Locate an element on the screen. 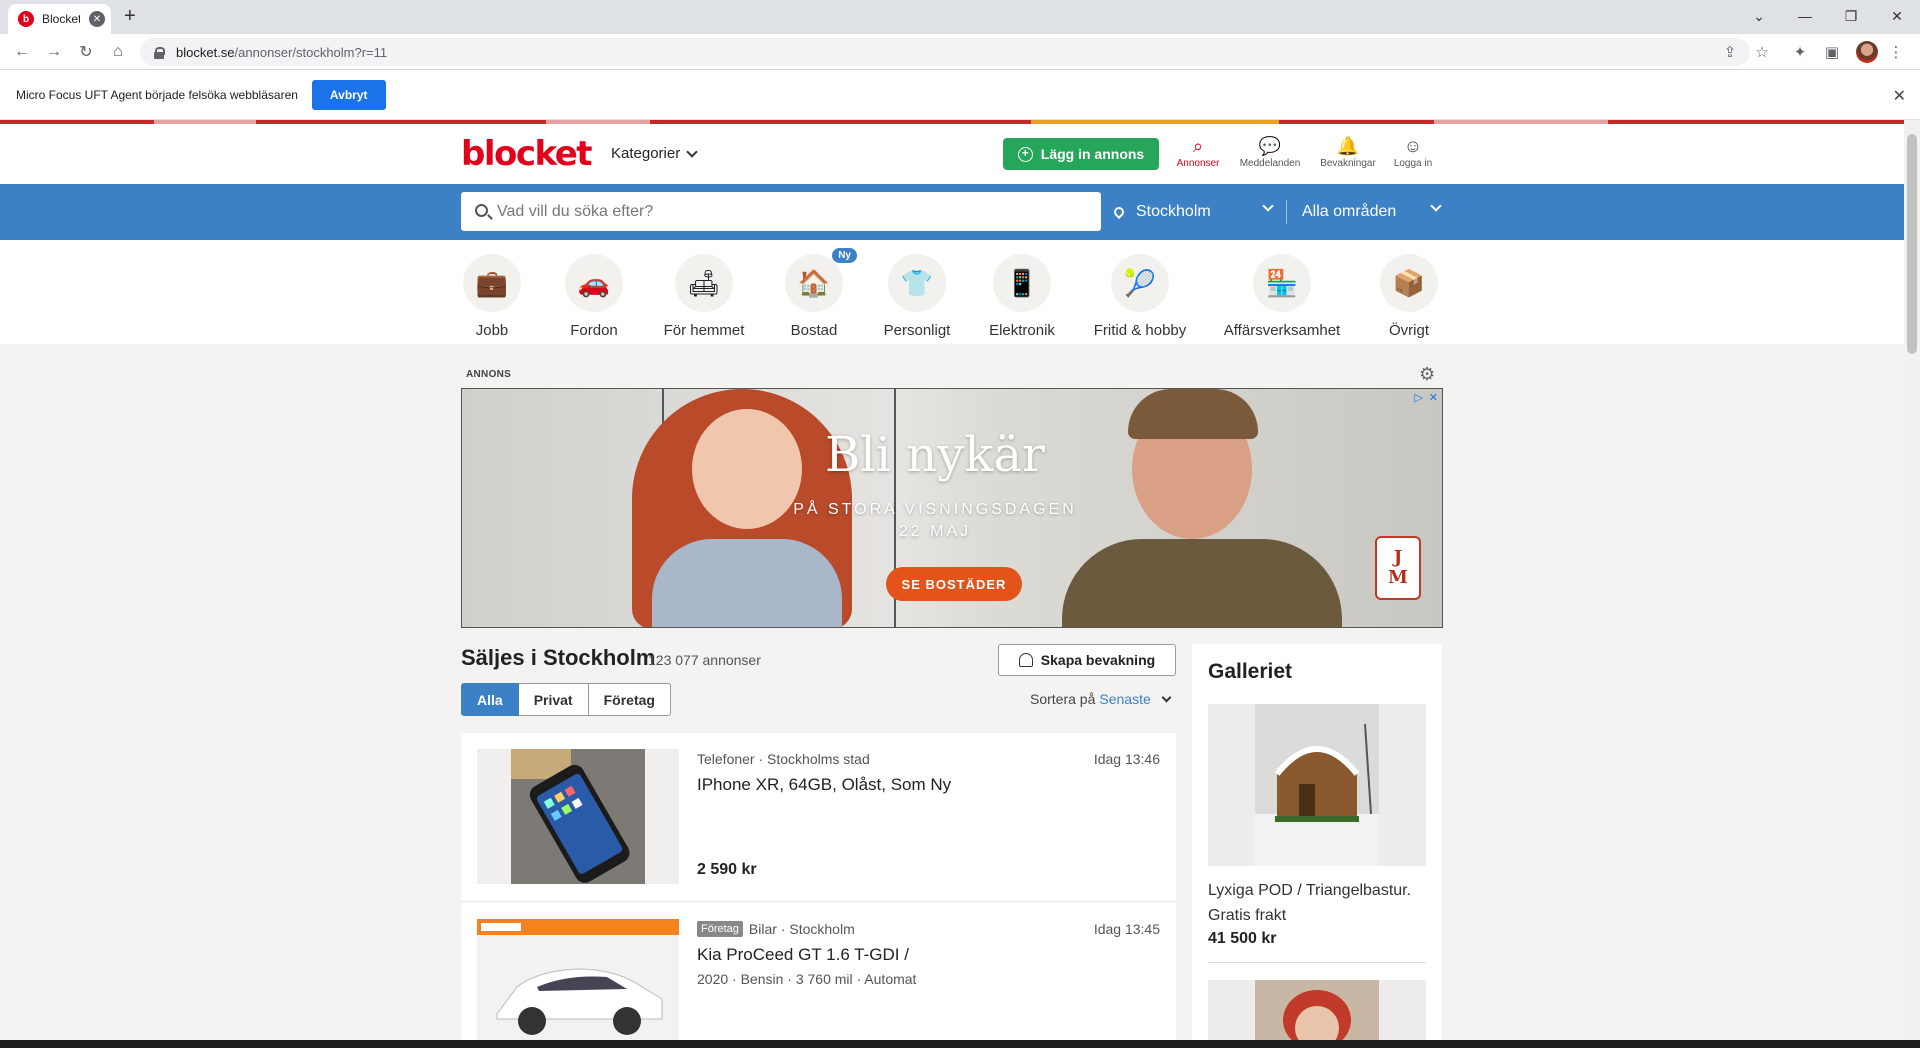 This screenshot has height=1048, width=1920. category-fritid-hobby: 🎾 Fritid & hobby is located at coordinates (1140, 296).